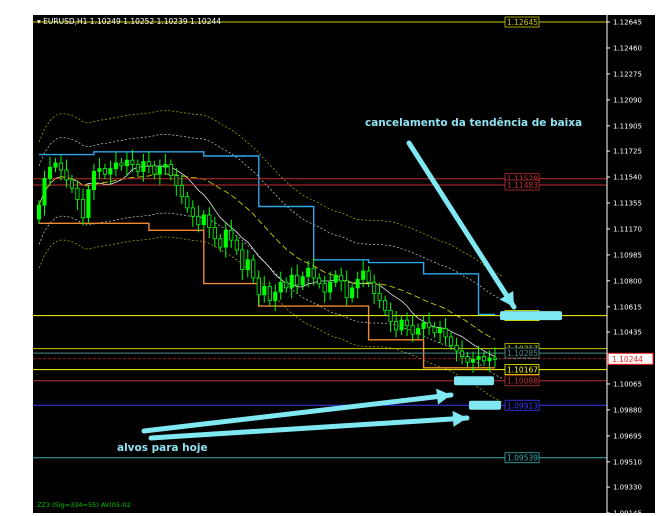 The image size is (667, 516). I want to click on y-tick-label: 1.11355, so click(627, 203).